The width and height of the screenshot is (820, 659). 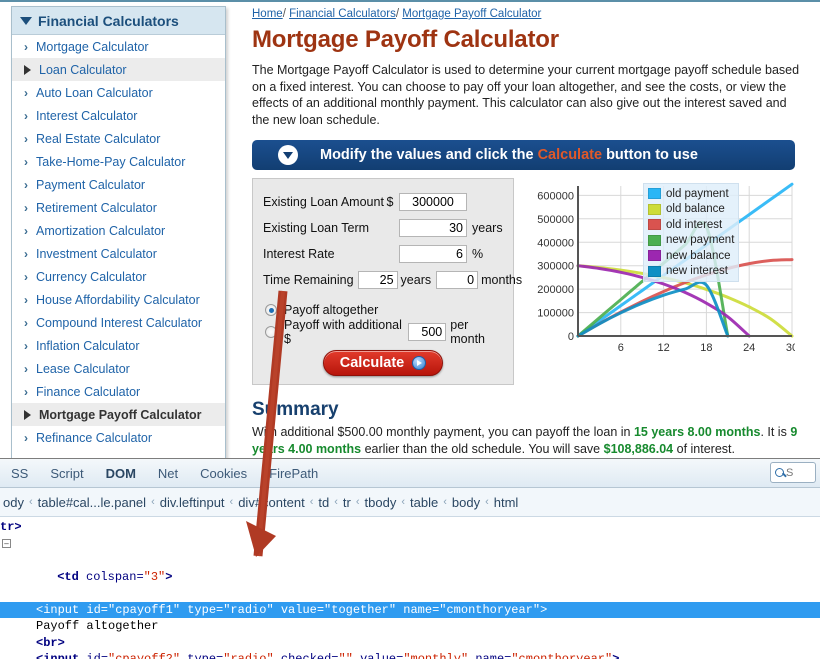 I want to click on firebug-crumb: body, so click(x=466, y=502).